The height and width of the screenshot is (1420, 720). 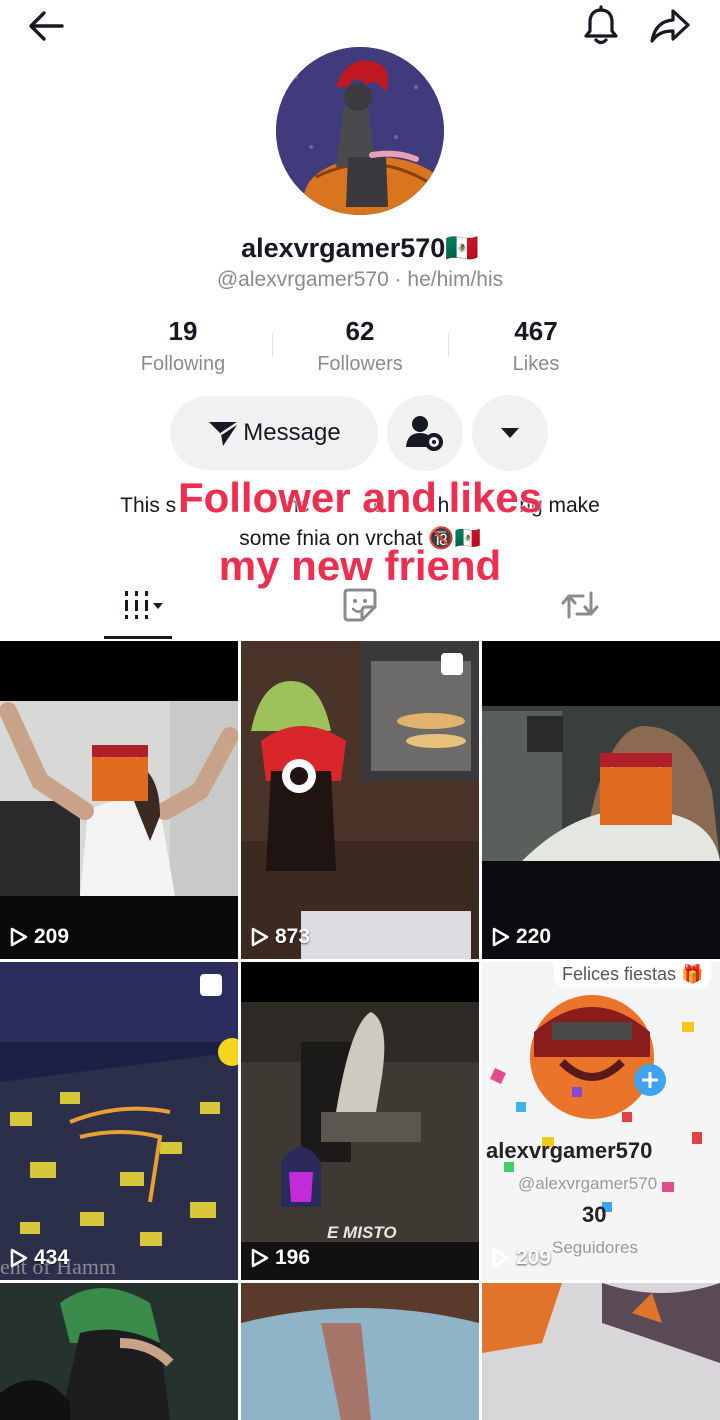 I want to click on stat-following: 19 Following, so click(x=183, y=346).